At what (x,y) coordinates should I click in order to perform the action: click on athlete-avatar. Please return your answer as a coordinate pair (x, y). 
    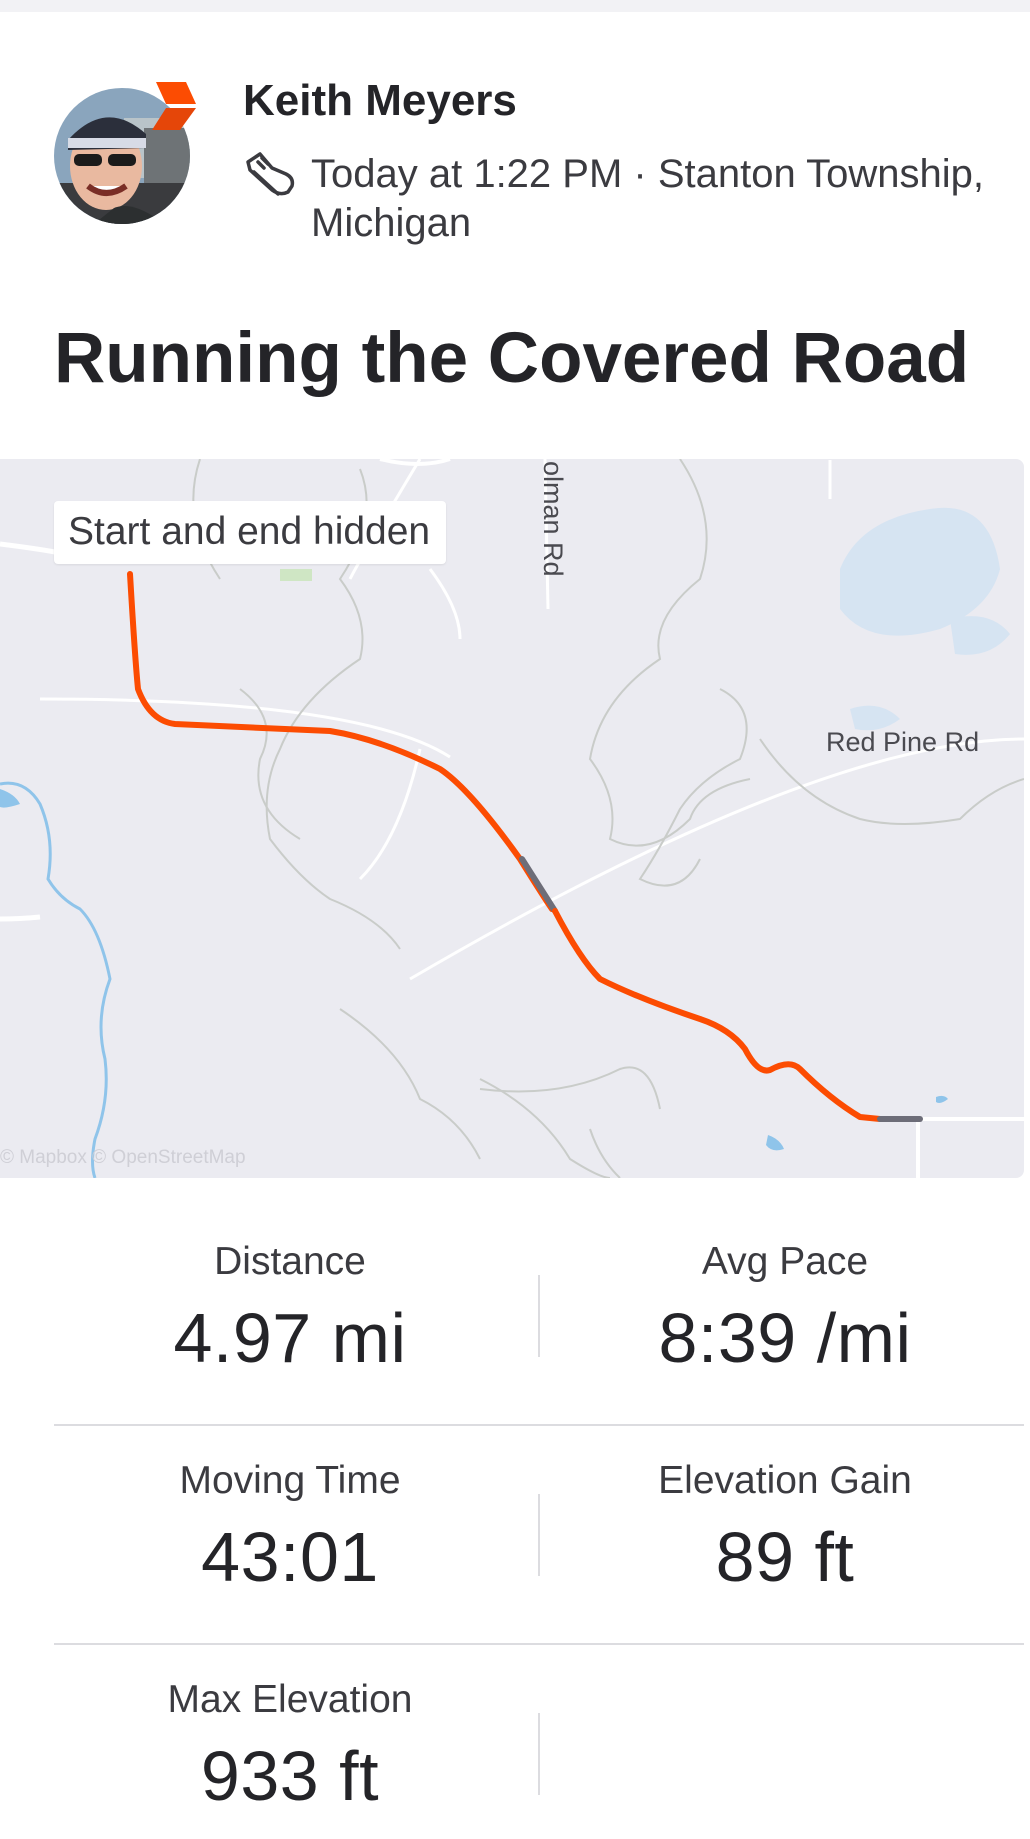
    Looking at the image, I should click on (125, 153).